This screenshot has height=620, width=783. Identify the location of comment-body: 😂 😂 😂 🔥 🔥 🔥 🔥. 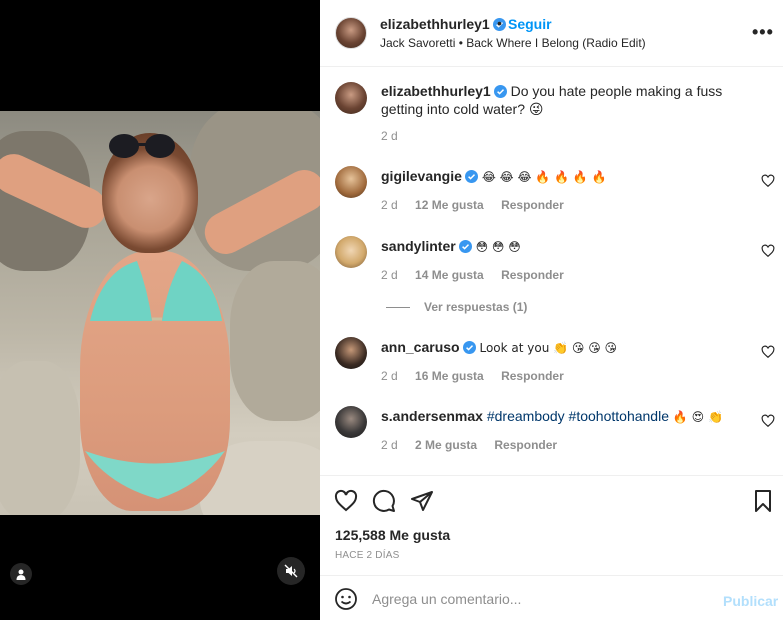
(544, 177).